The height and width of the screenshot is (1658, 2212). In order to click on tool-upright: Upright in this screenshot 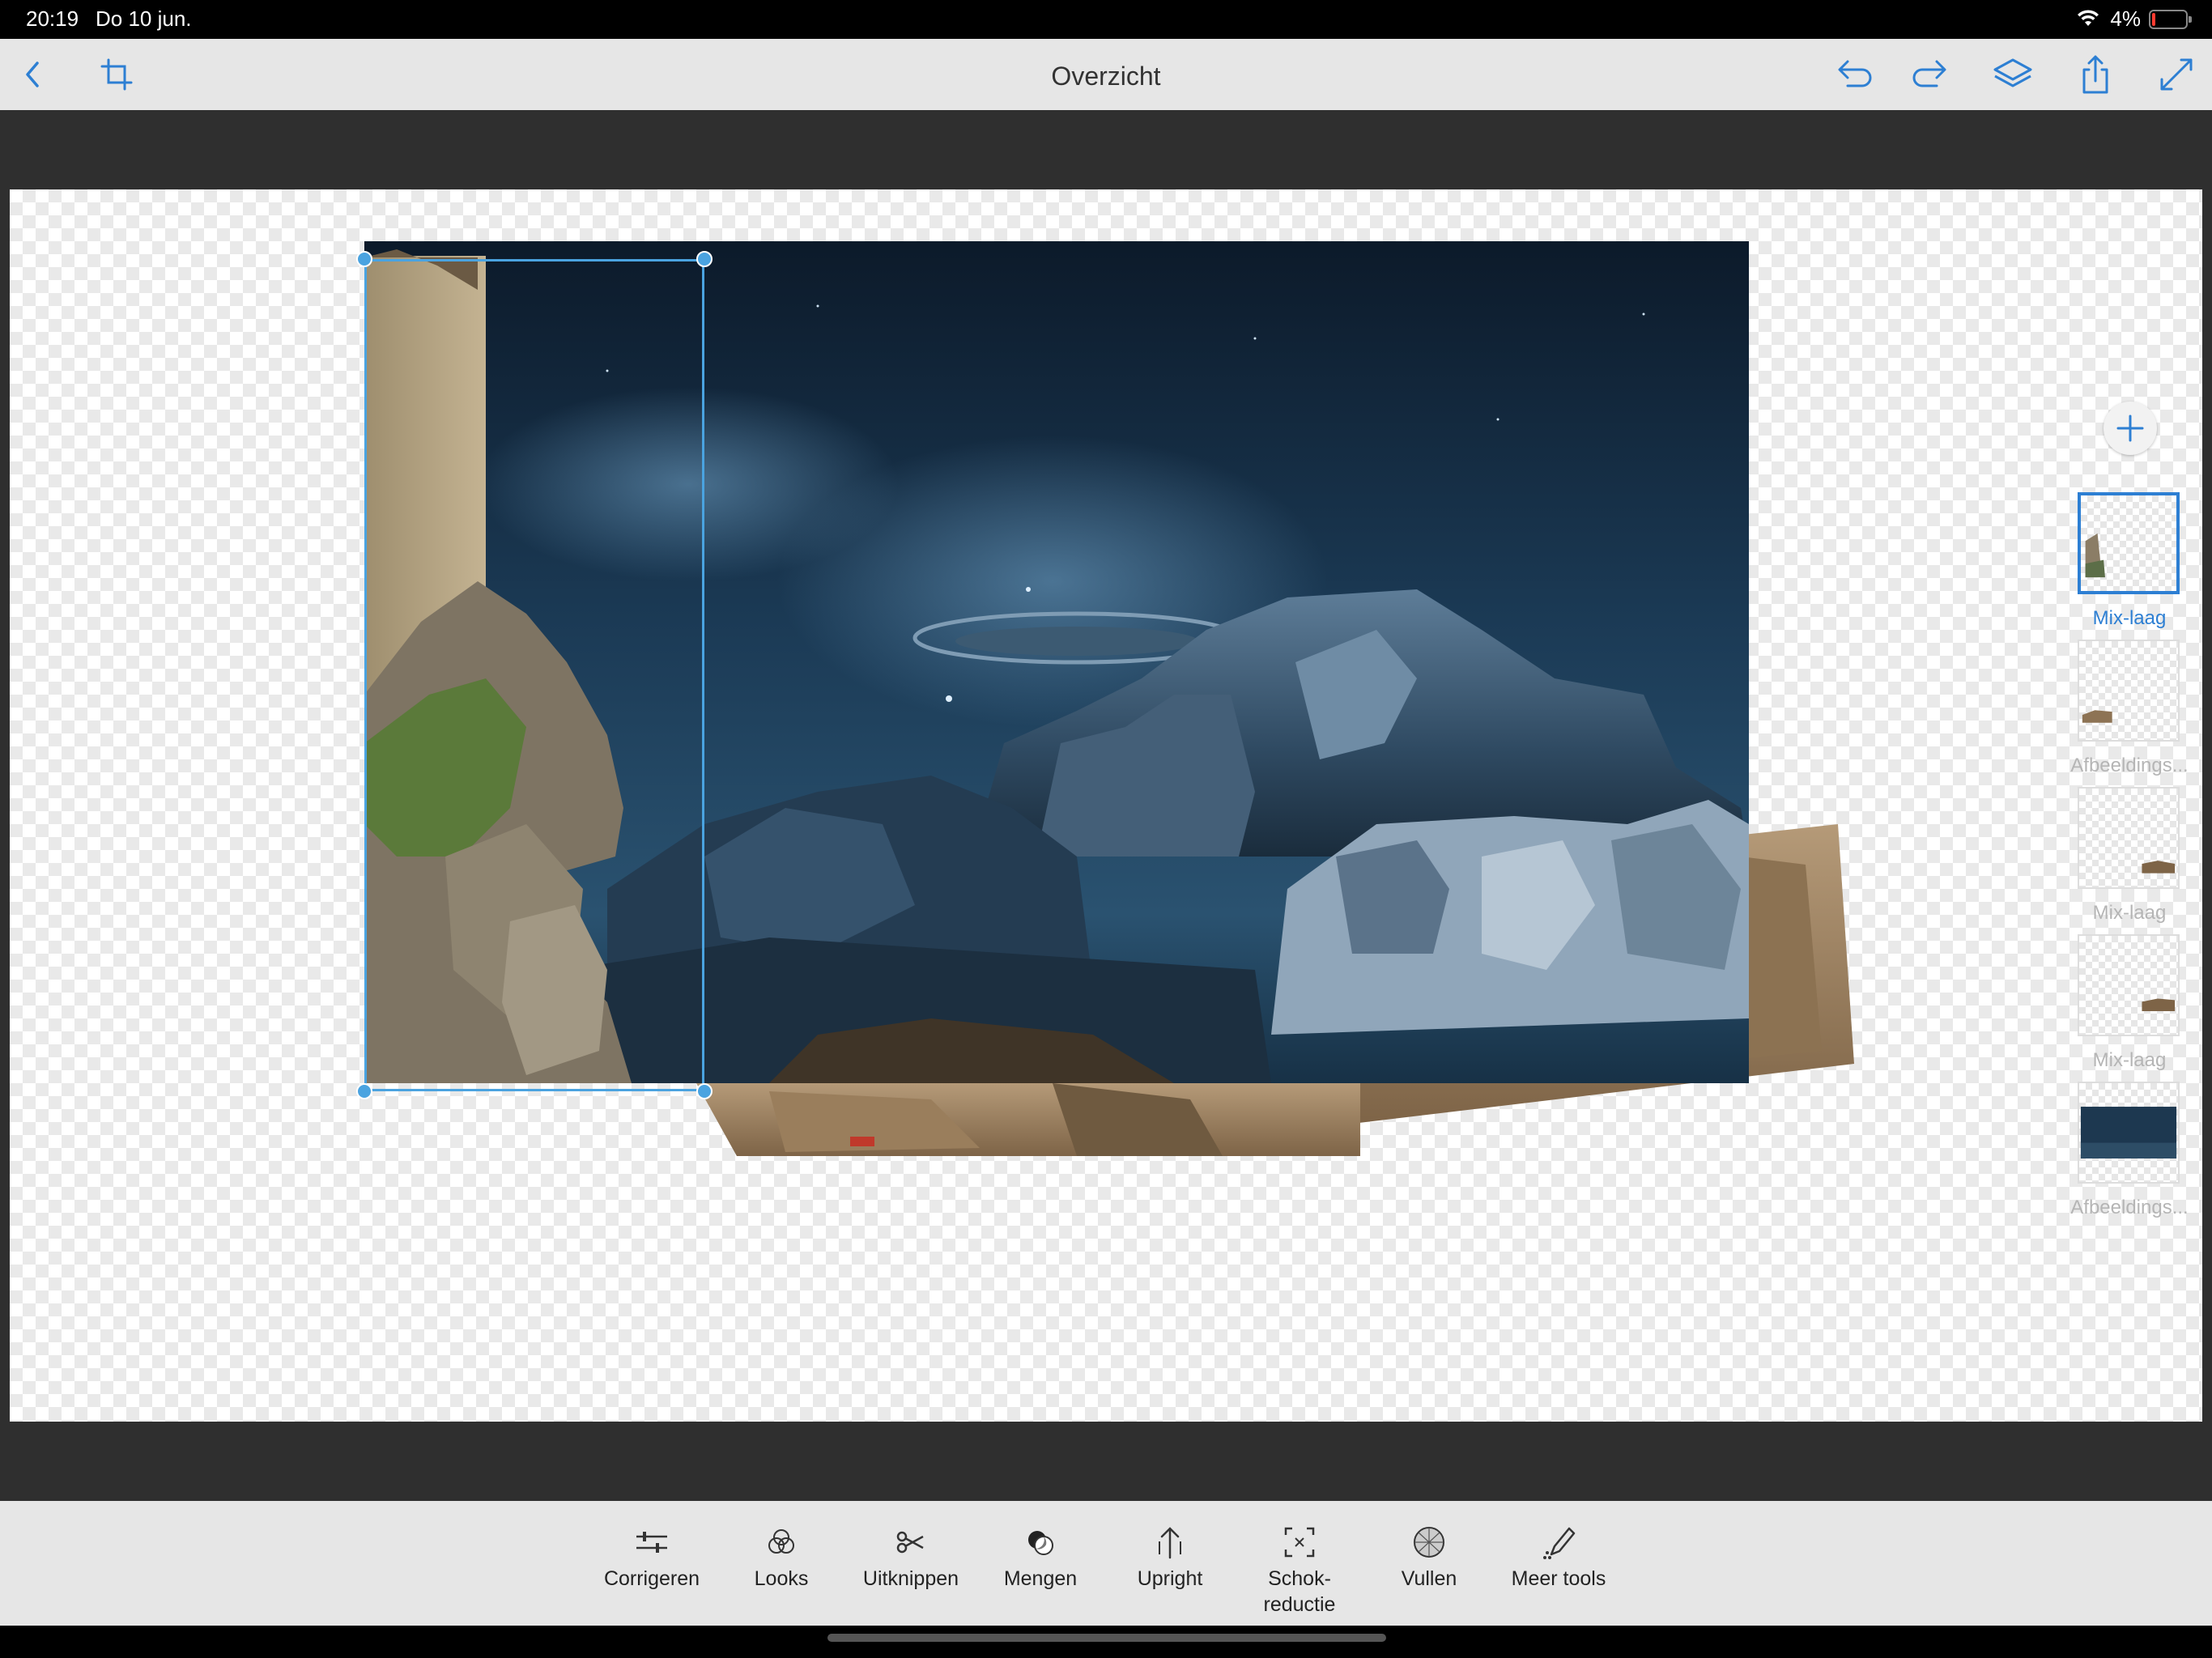, I will do `click(1170, 1557)`.